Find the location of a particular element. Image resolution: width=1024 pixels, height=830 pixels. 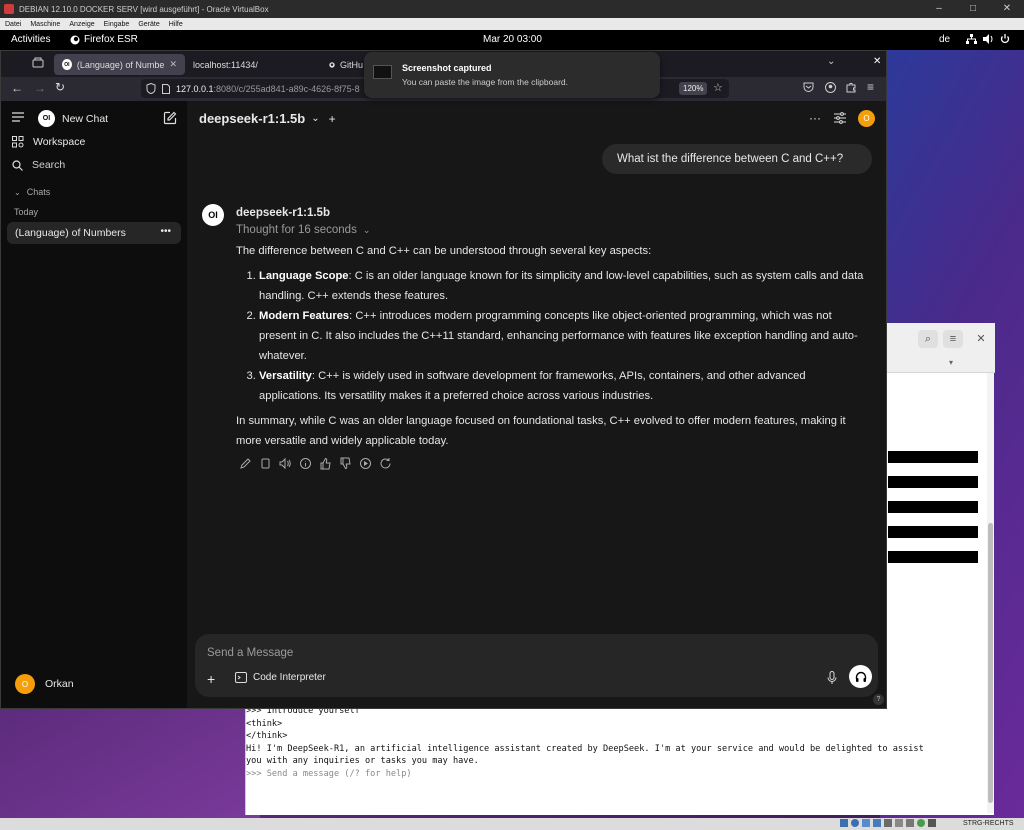

gnome-top-bar: Activities Firefox ESR Mar 20 03:00 de is located at coordinates (512, 40).